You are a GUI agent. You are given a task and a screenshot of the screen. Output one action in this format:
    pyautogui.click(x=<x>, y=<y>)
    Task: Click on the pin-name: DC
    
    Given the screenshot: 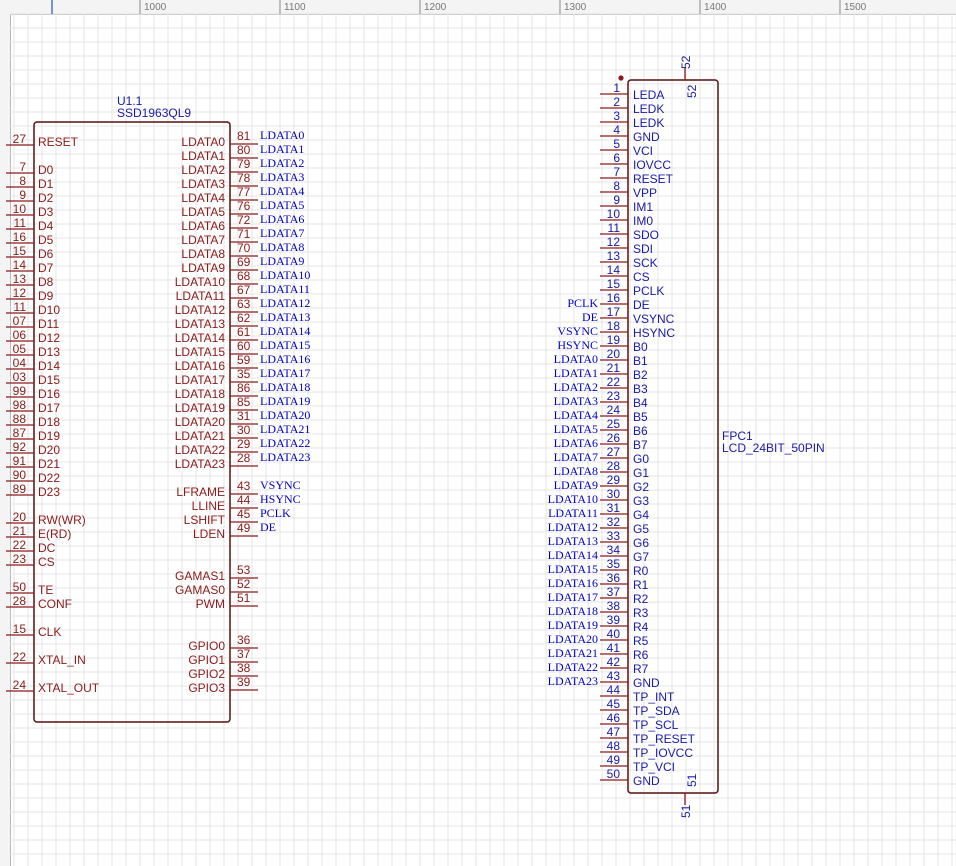 What is the action you would take?
    pyautogui.click(x=47, y=548)
    